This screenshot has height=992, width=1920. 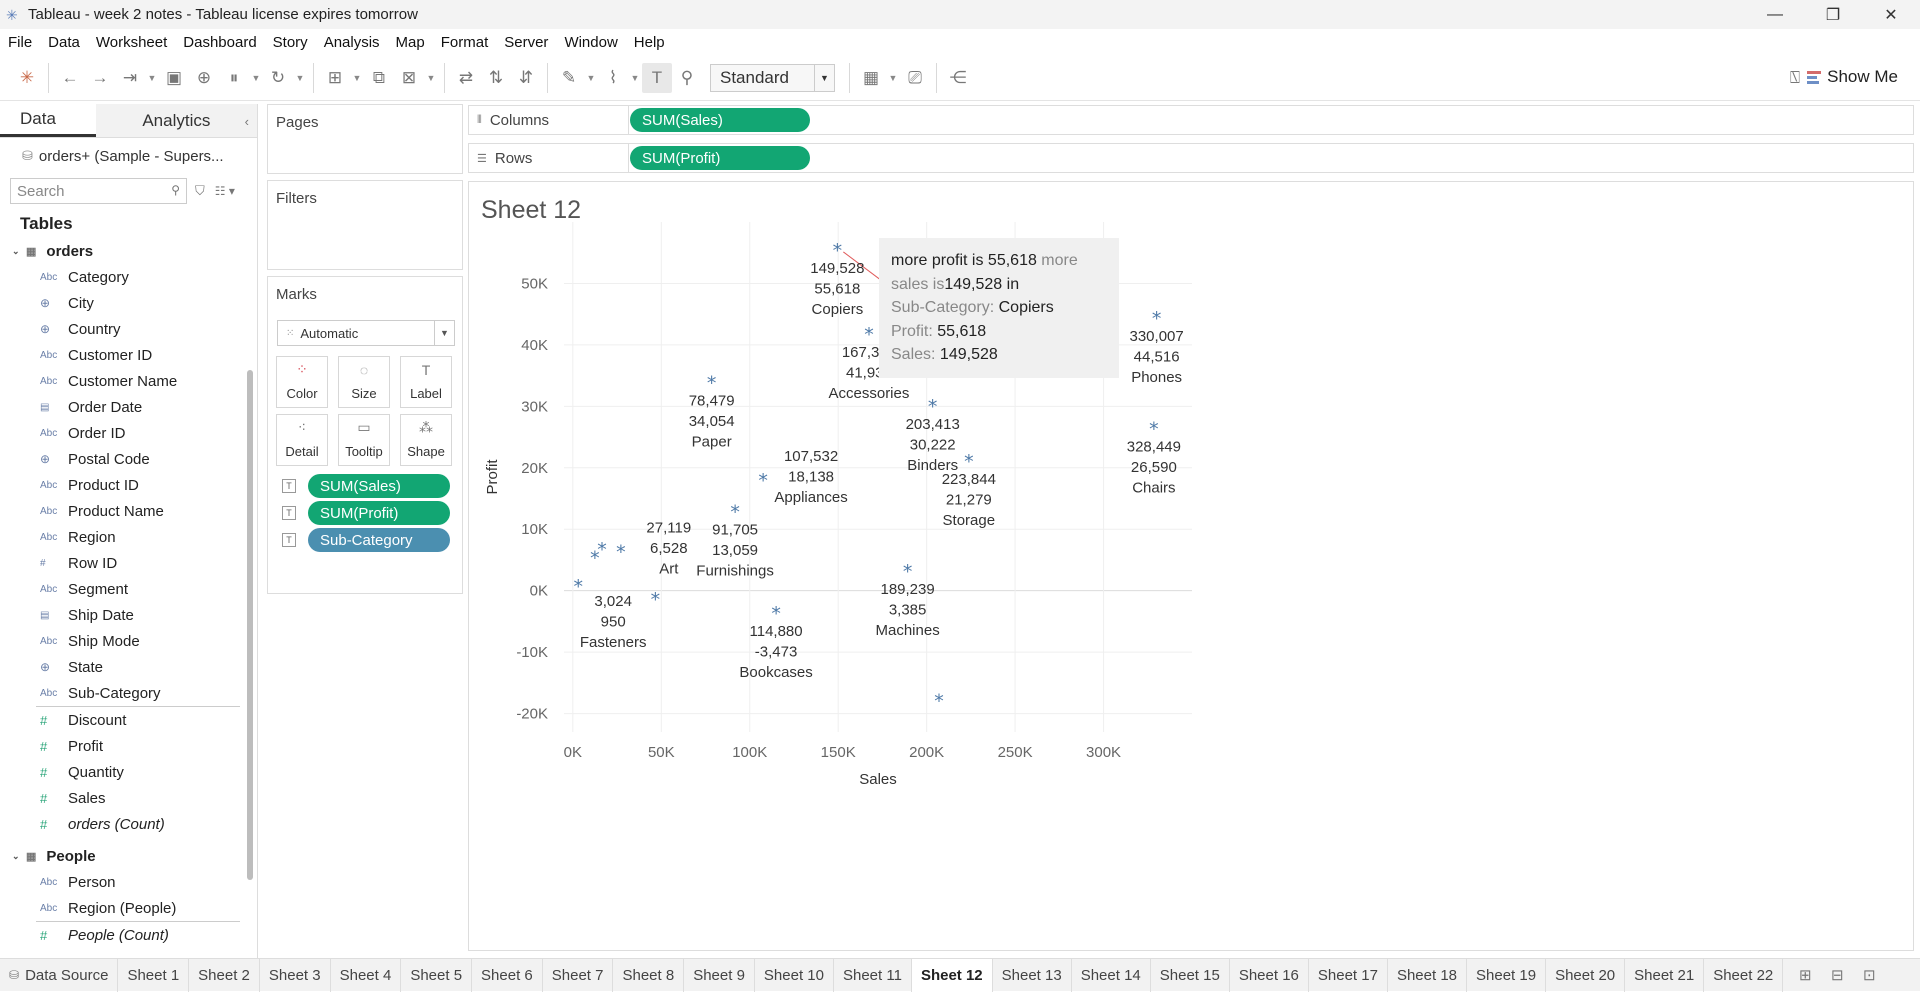 I want to click on label-button: T Label, so click(x=426, y=382).